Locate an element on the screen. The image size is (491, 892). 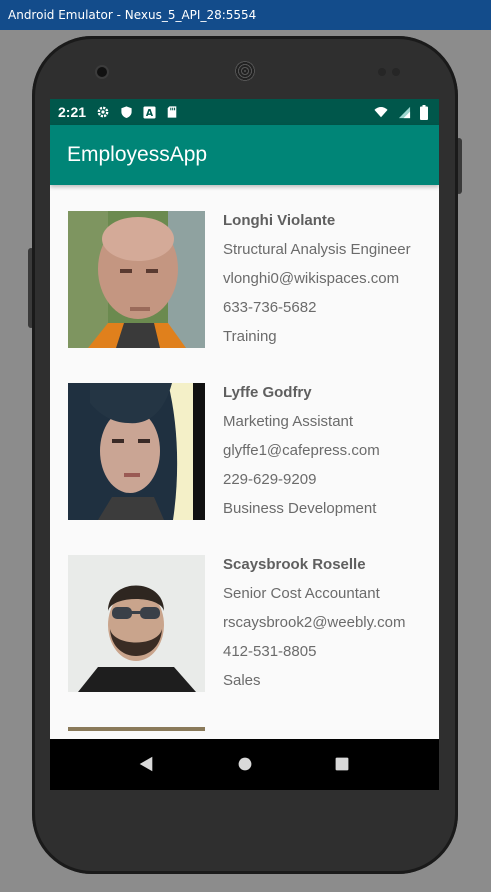
employee-name: Longhi Violante is located at coordinates (279, 220).